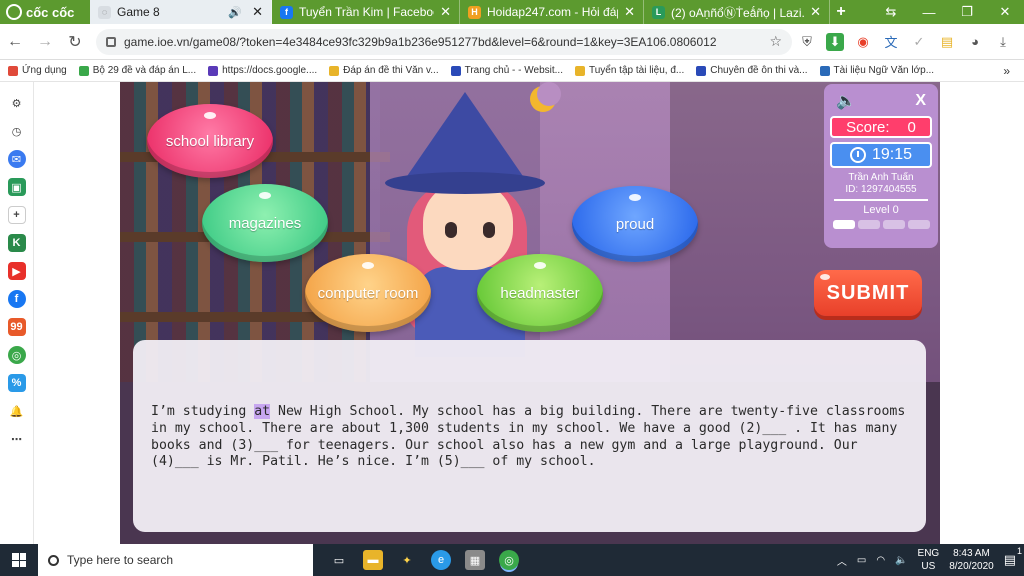 The width and height of the screenshot is (1024, 576). What do you see at coordinates (868, 224) in the screenshot?
I see `progress-step` at bounding box center [868, 224].